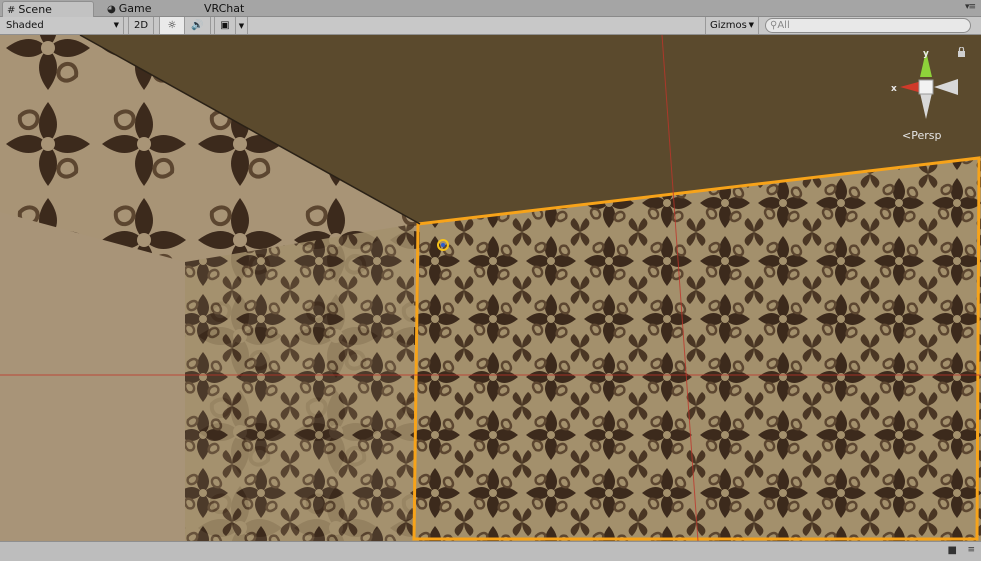 The image size is (981, 561). I want to click on projection-label: Persp, so click(926, 135).